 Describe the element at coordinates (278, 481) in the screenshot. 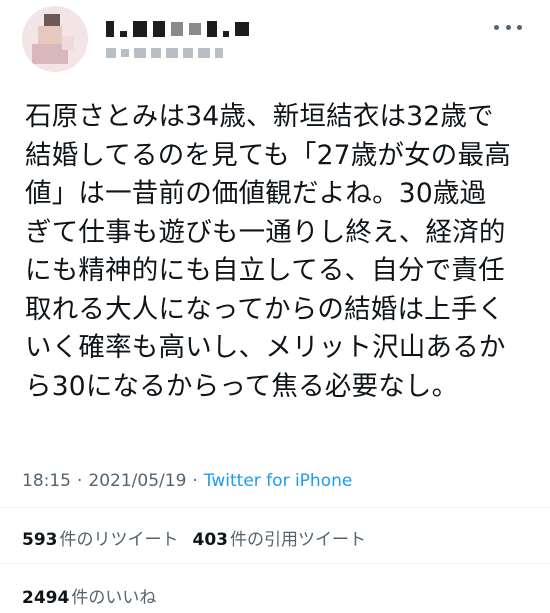

I see `tweet-source-link: Twitter for iPhone` at that location.